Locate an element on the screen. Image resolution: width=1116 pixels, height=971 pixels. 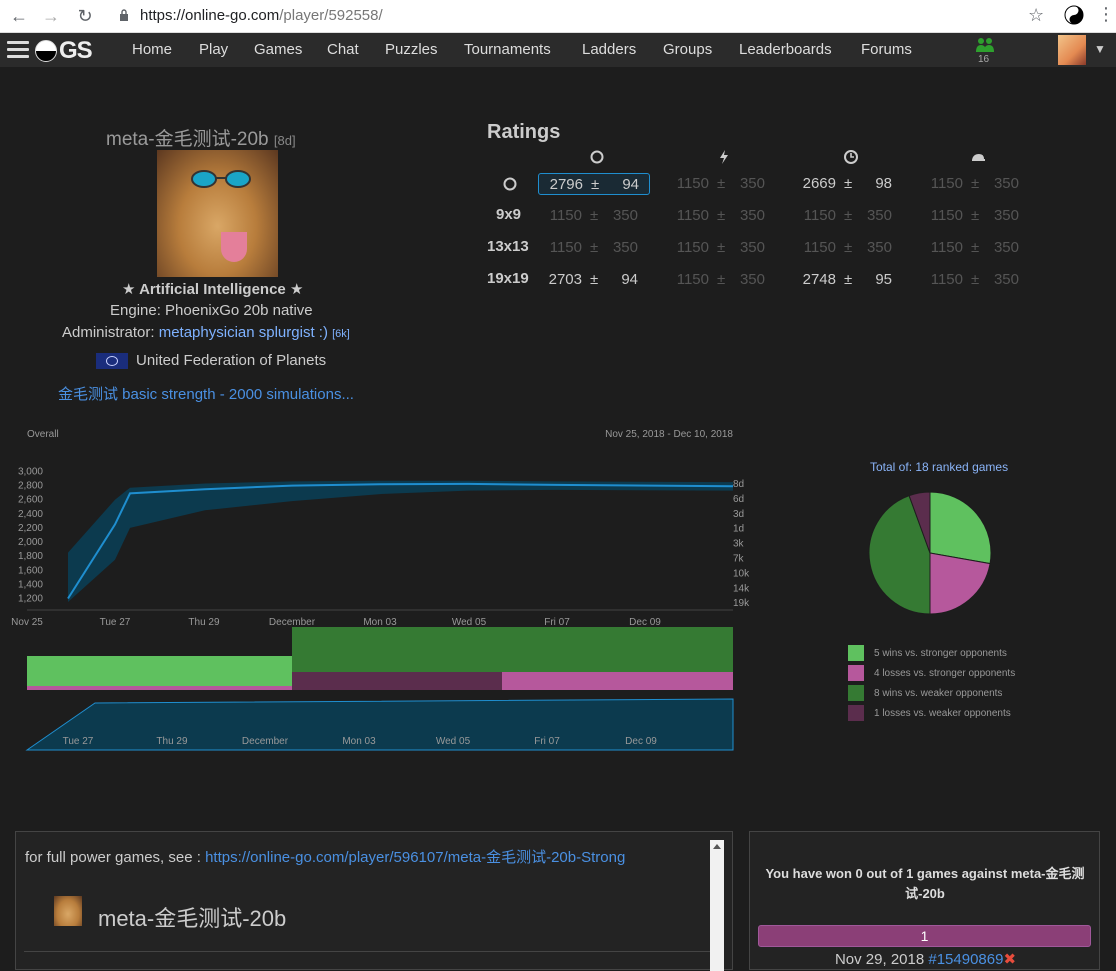
nav-home: Home is located at coordinates (152, 49).